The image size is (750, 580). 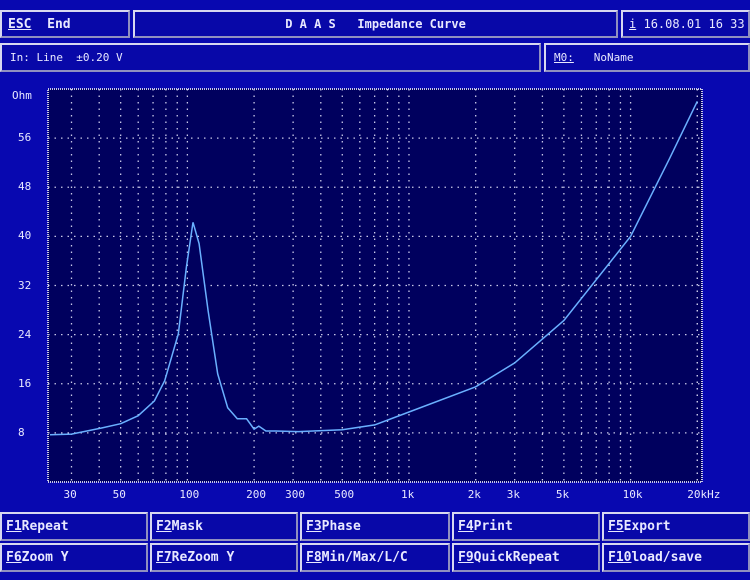 What do you see at coordinates (364, 557) in the screenshot?
I see `key-label: Min/Max/L/C` at bounding box center [364, 557].